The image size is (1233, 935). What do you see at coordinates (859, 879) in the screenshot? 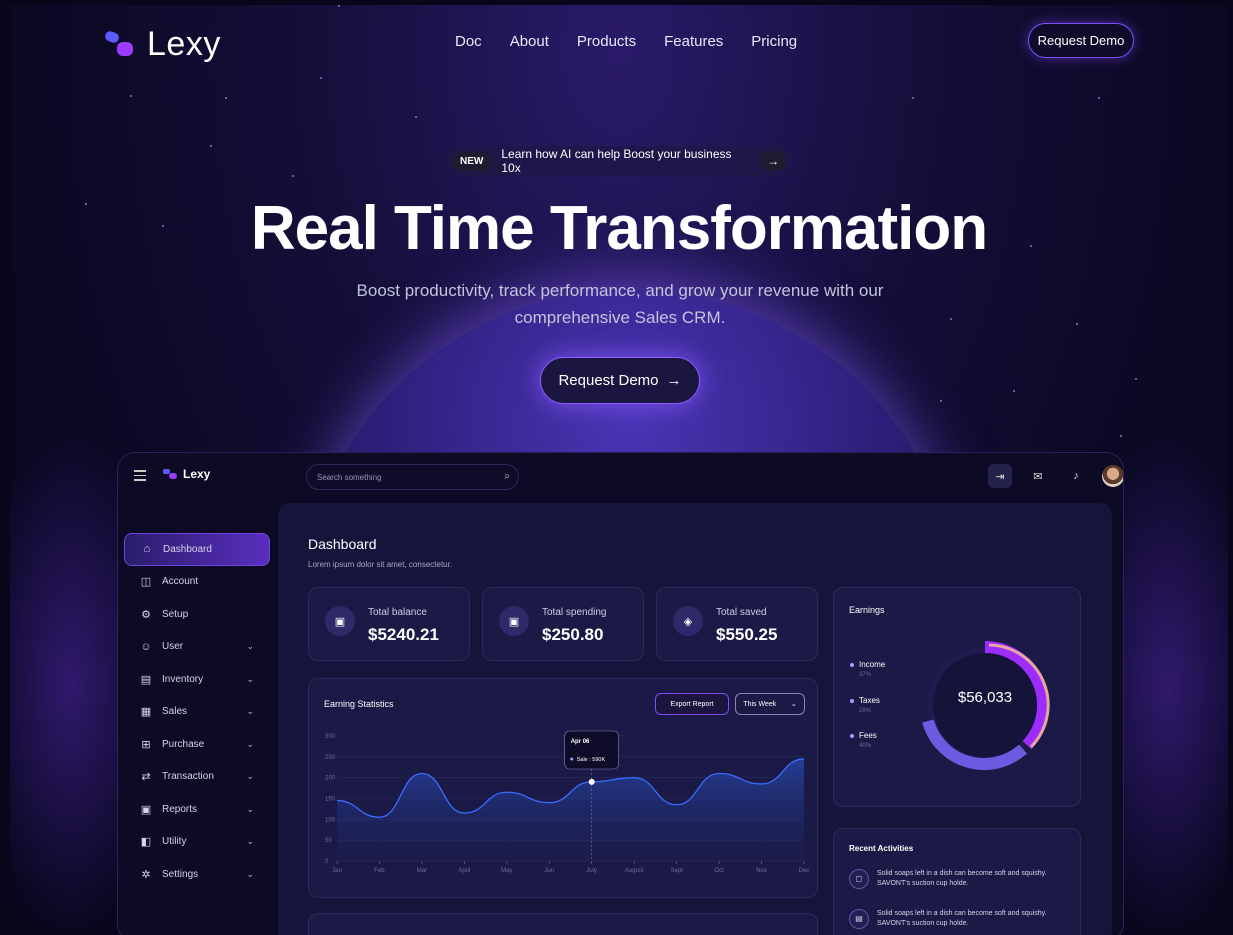
I see `bookmark-icon: ◻` at bounding box center [859, 879].